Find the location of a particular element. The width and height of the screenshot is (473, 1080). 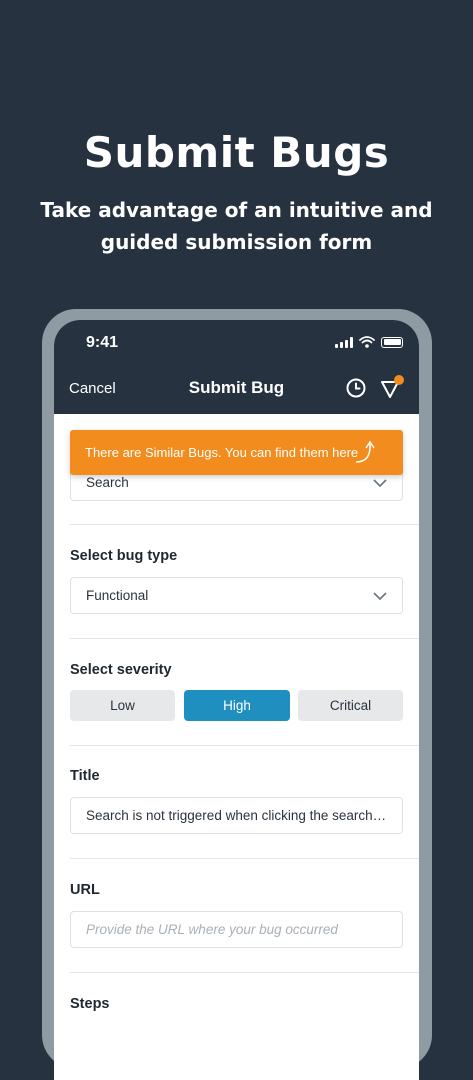

history-icon is located at coordinates (356, 388).